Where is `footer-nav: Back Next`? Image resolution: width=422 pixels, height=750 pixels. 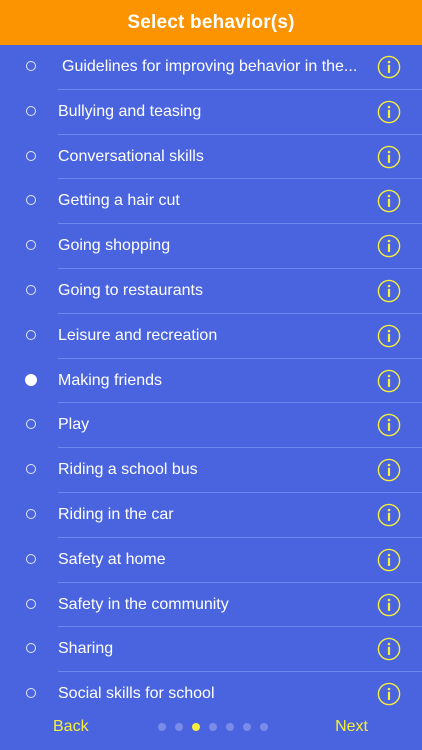 footer-nav: Back Next is located at coordinates (211, 731).